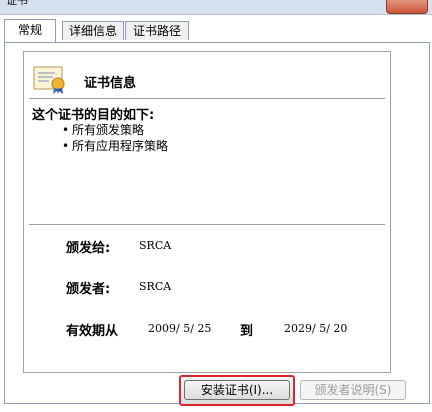 This screenshot has height=412, width=432. Describe the element at coordinates (216, 7) in the screenshot. I see `title-bar: 证书` at that location.